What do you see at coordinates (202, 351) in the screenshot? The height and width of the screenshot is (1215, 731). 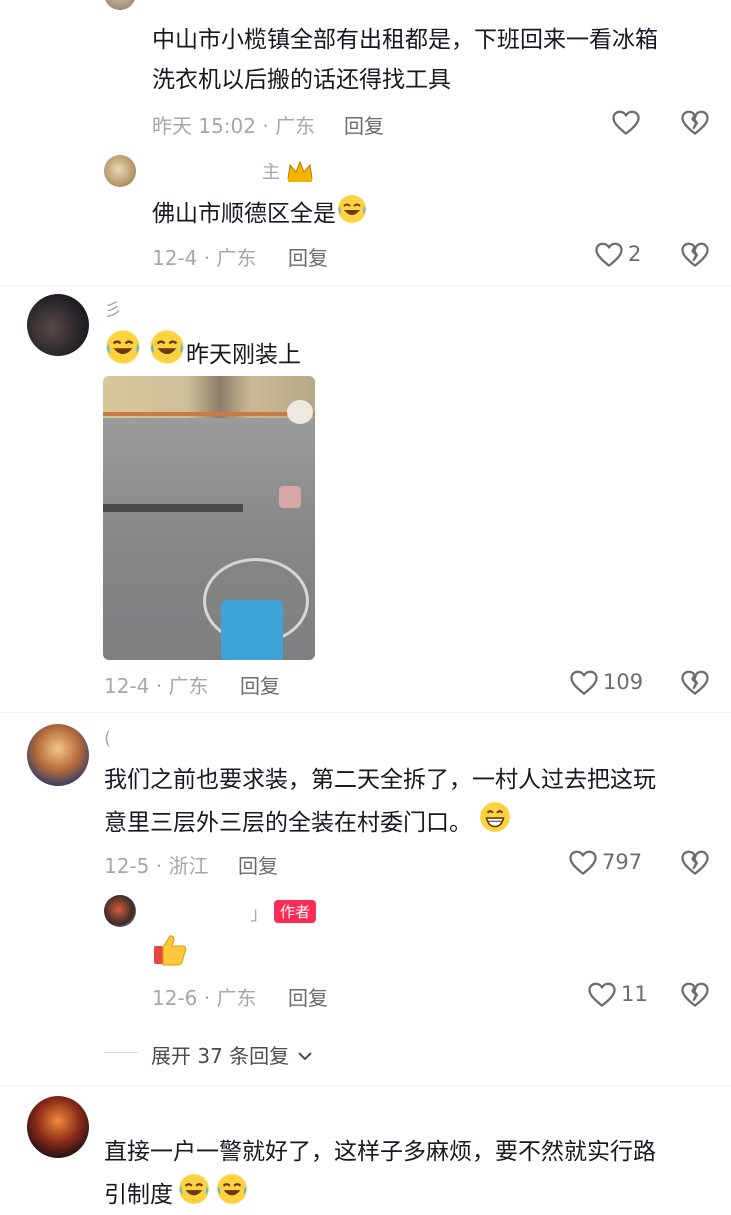 I see `comment-text: 昨天刚装上` at bounding box center [202, 351].